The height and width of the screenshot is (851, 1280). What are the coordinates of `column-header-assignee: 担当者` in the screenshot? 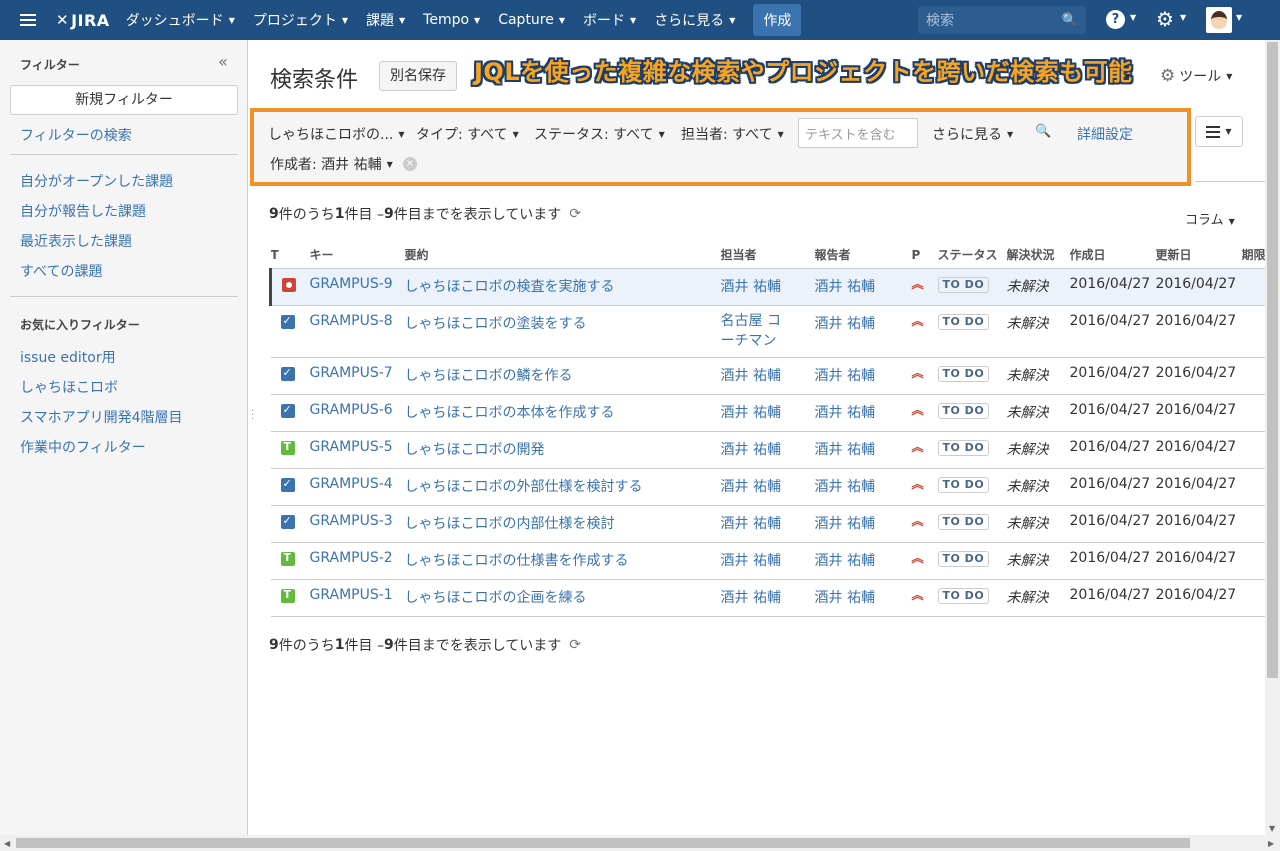 It's located at (768, 255).